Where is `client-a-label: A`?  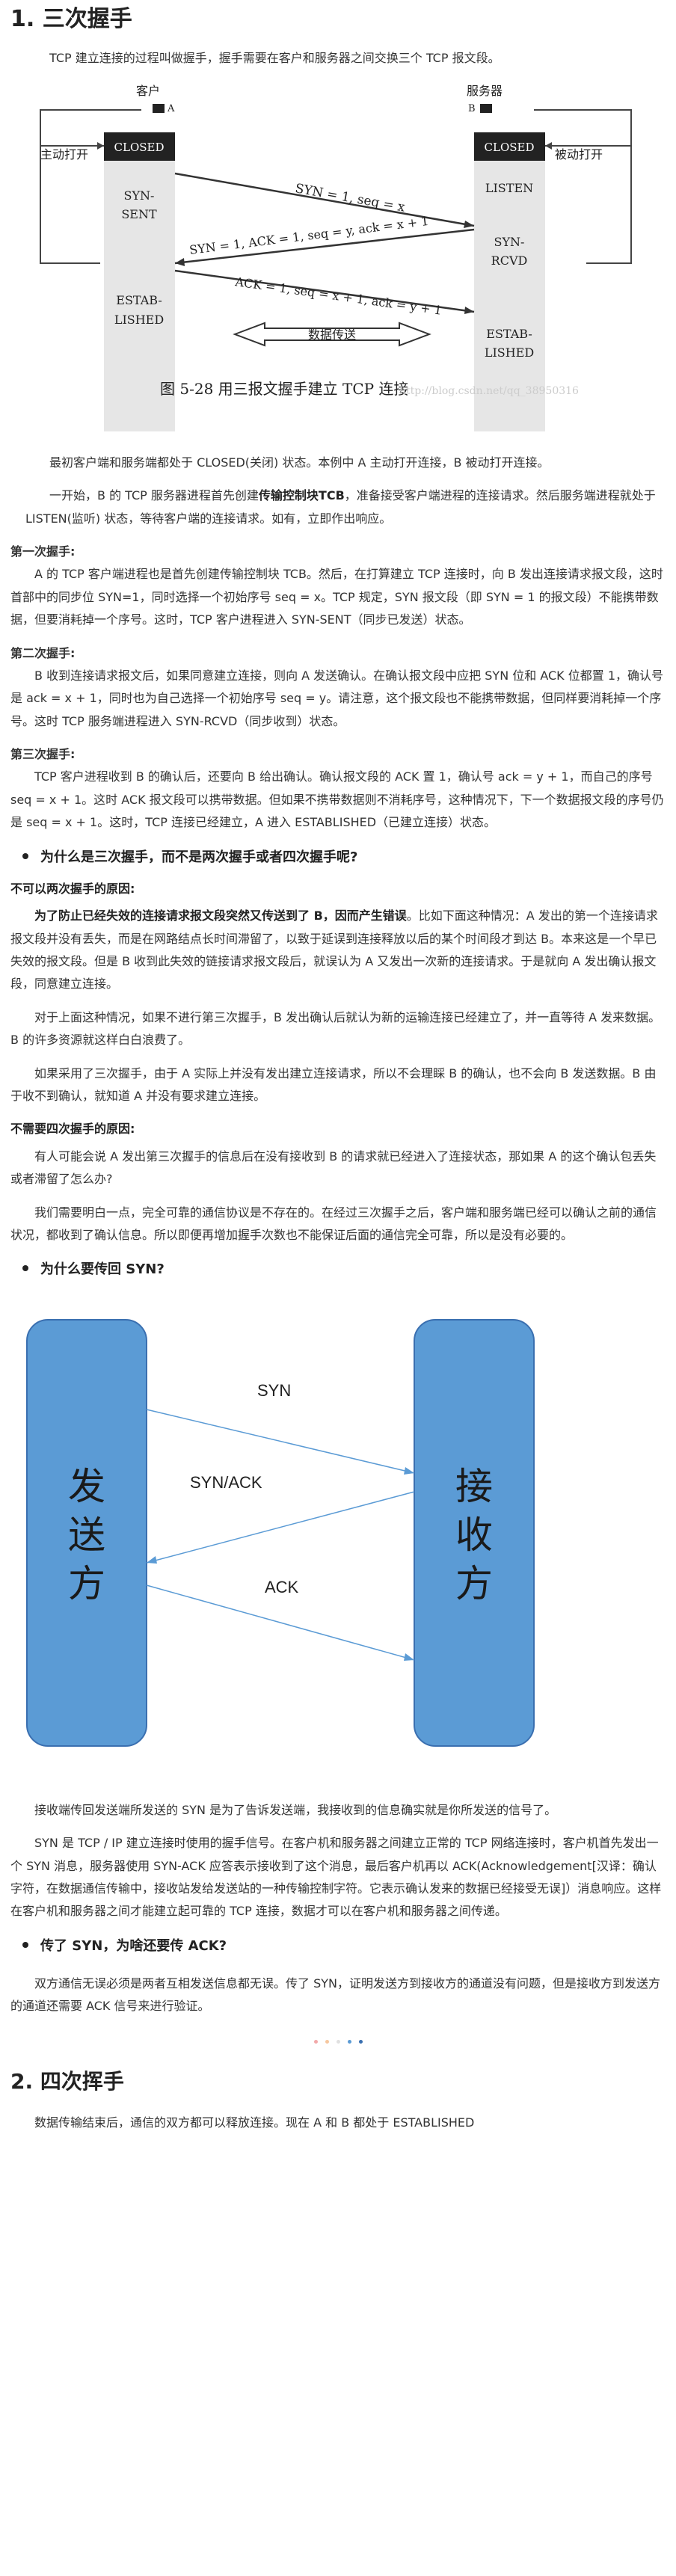 client-a-label: A is located at coordinates (171, 108).